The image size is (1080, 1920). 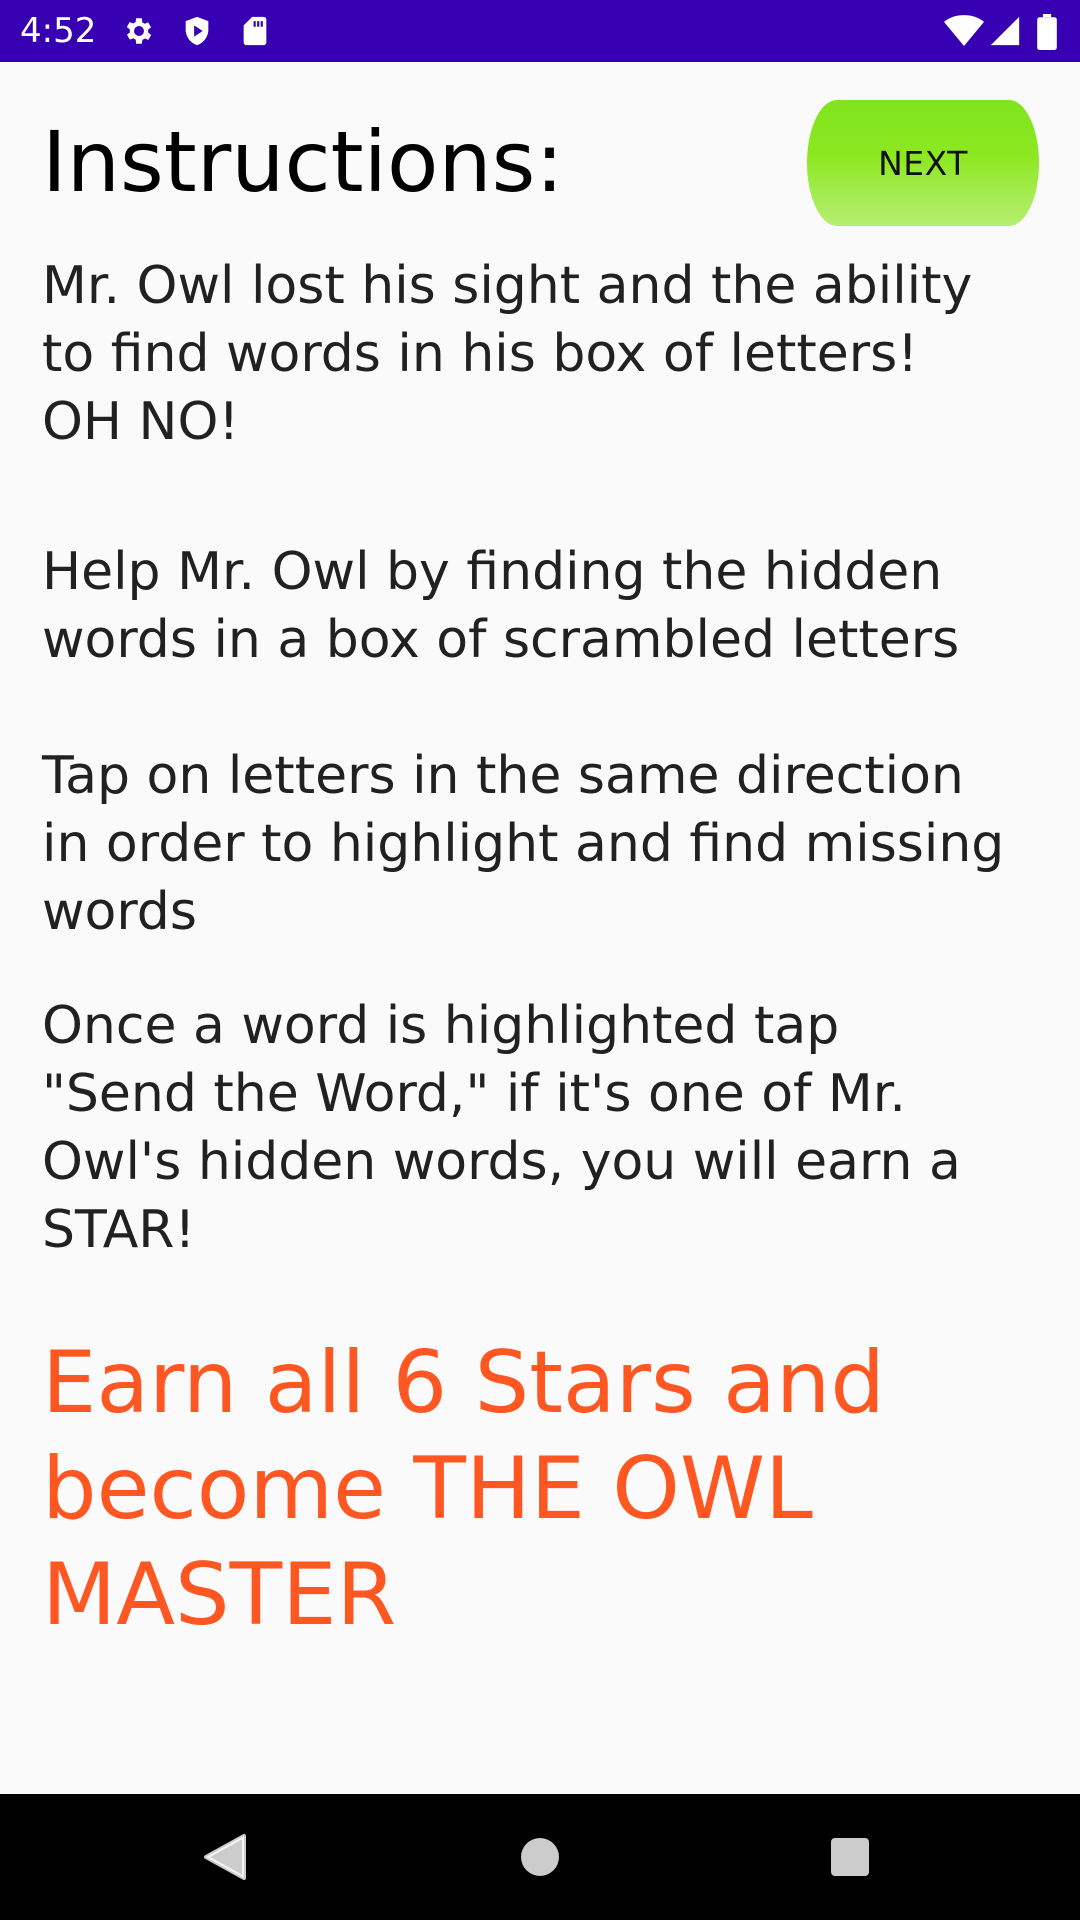 I want to click on goal-line: MASTER, so click(x=219, y=1595).